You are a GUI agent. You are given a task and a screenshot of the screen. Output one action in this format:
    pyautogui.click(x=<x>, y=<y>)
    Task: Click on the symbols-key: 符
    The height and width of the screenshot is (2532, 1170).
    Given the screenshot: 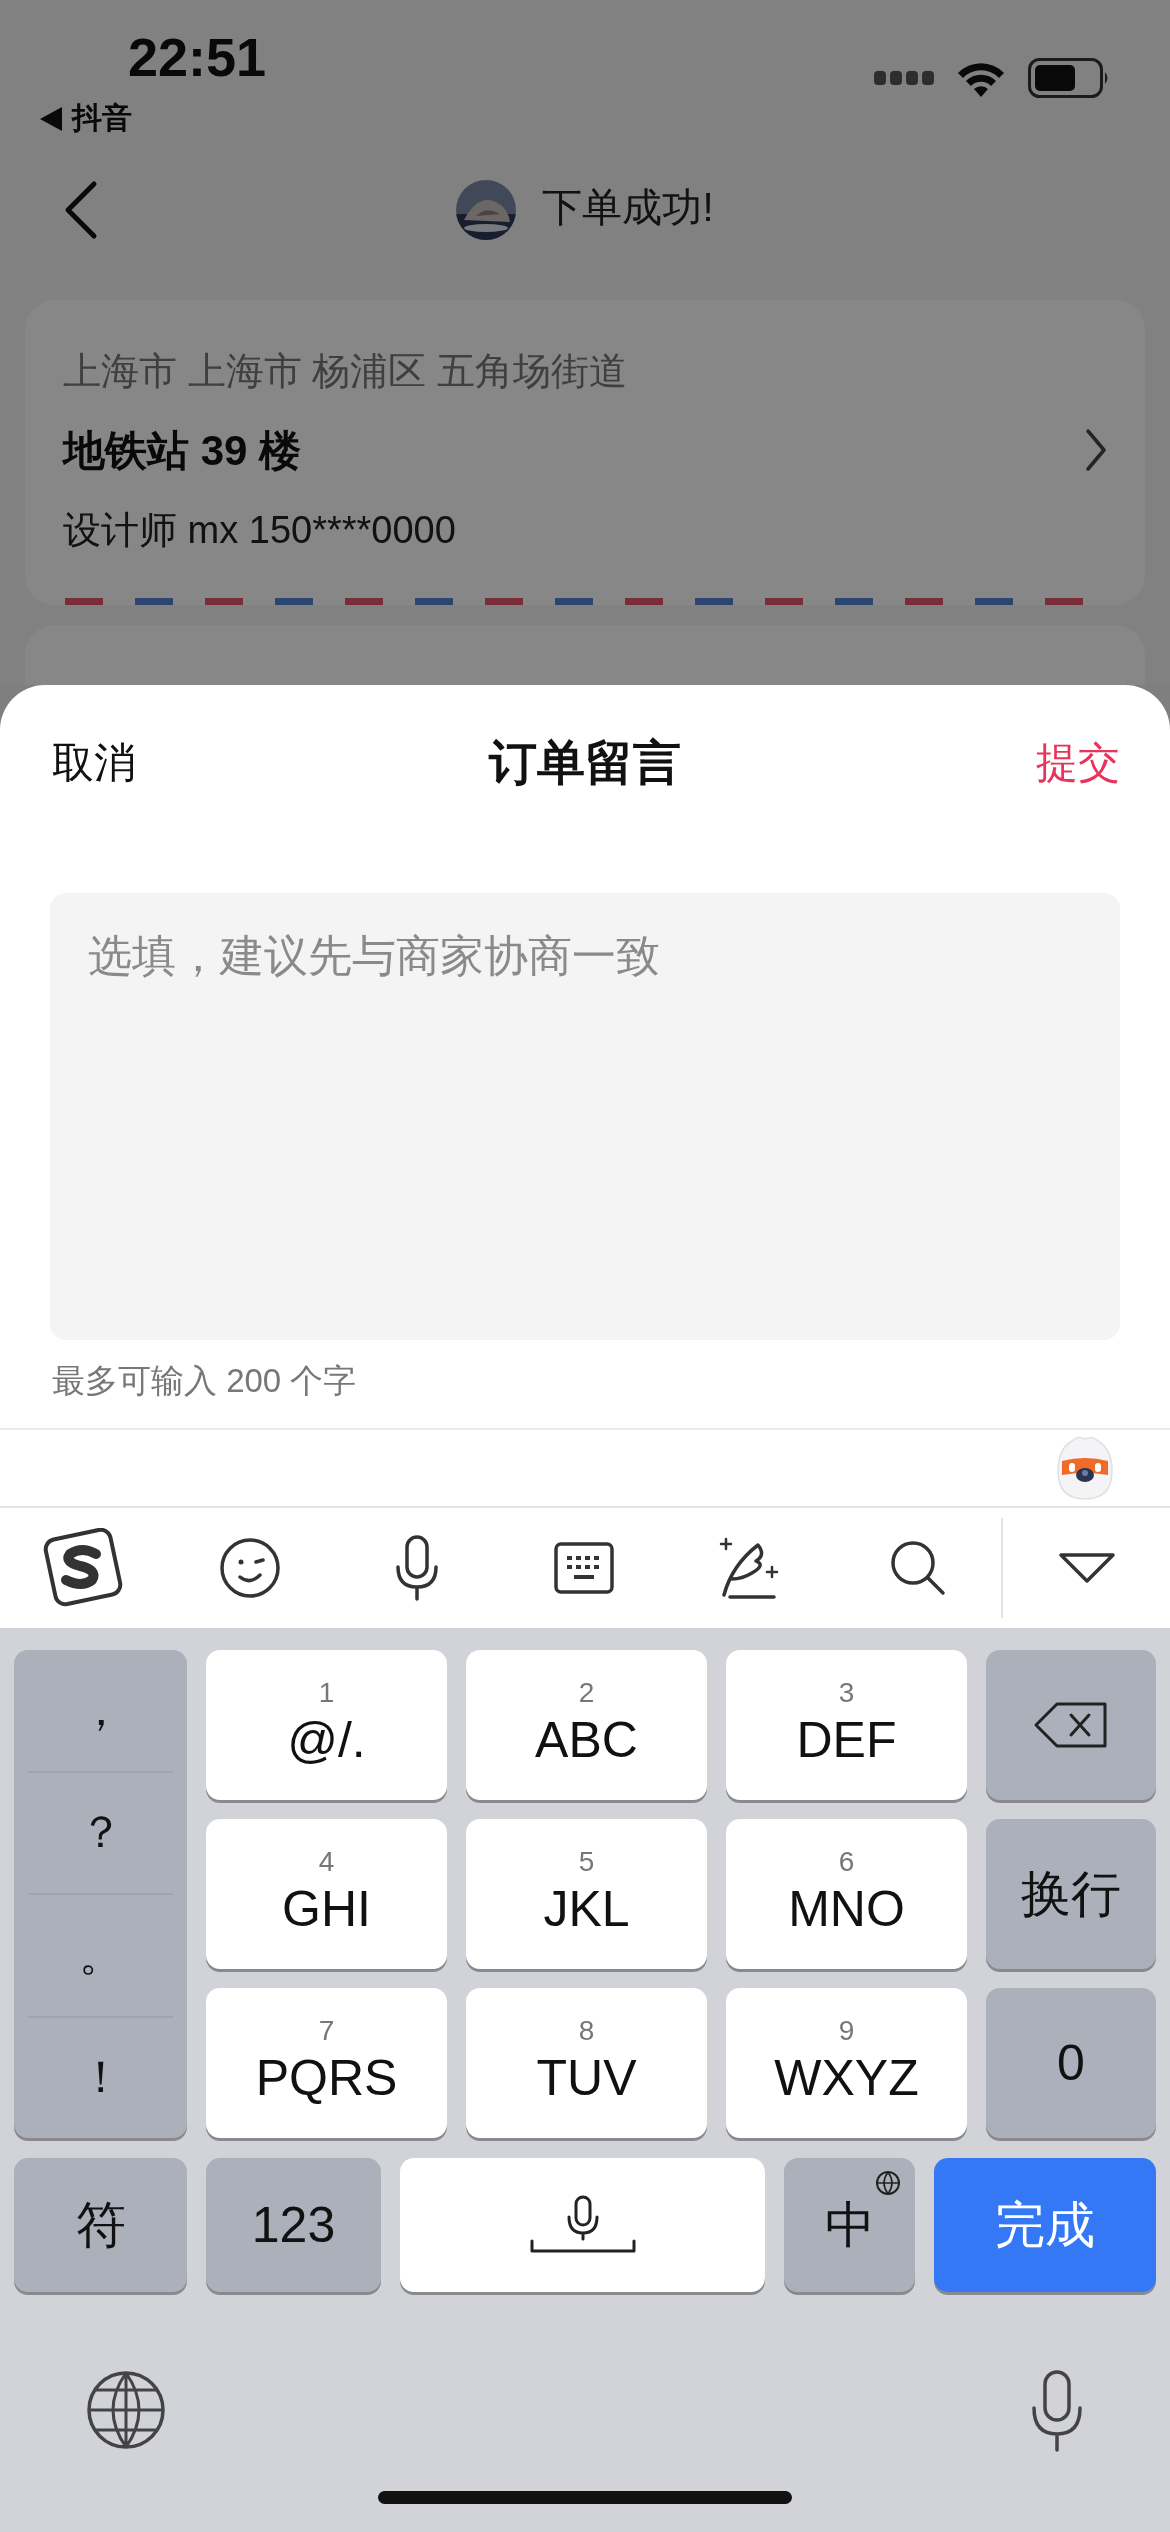 What is the action you would take?
    pyautogui.click(x=100, y=2225)
    